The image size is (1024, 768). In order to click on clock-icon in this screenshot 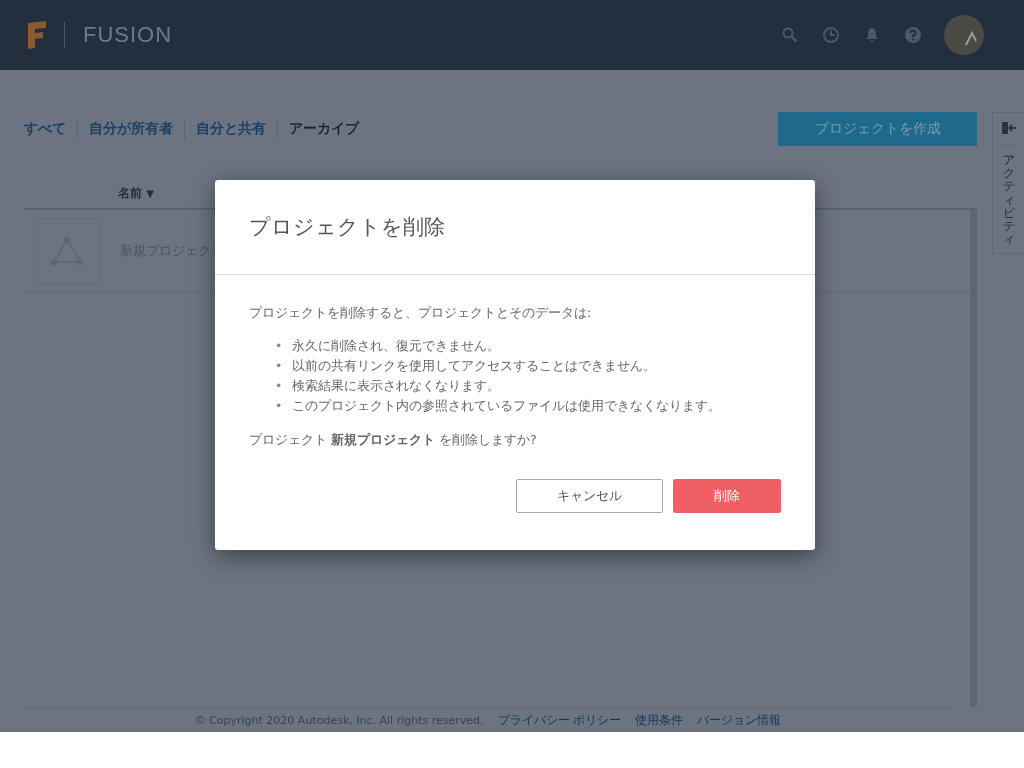, I will do `click(831, 35)`.